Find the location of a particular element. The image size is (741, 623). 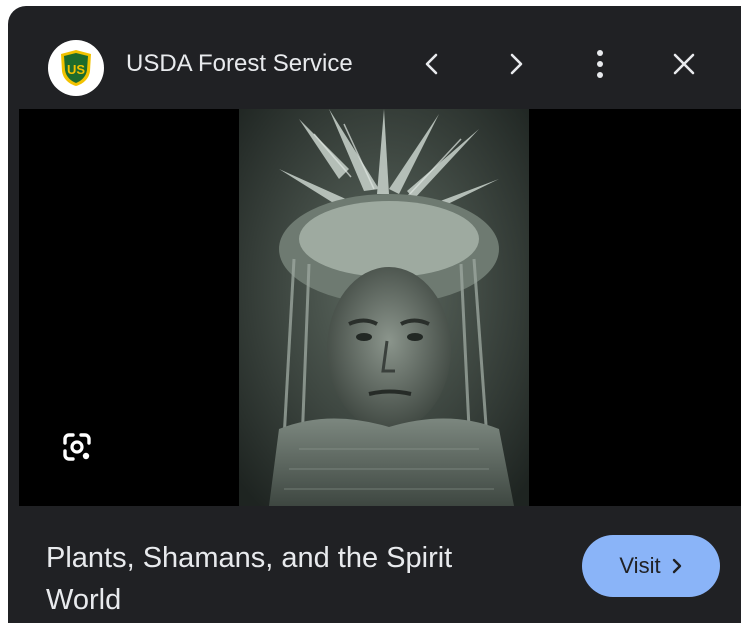

logo-text: US is located at coordinates (76, 69).